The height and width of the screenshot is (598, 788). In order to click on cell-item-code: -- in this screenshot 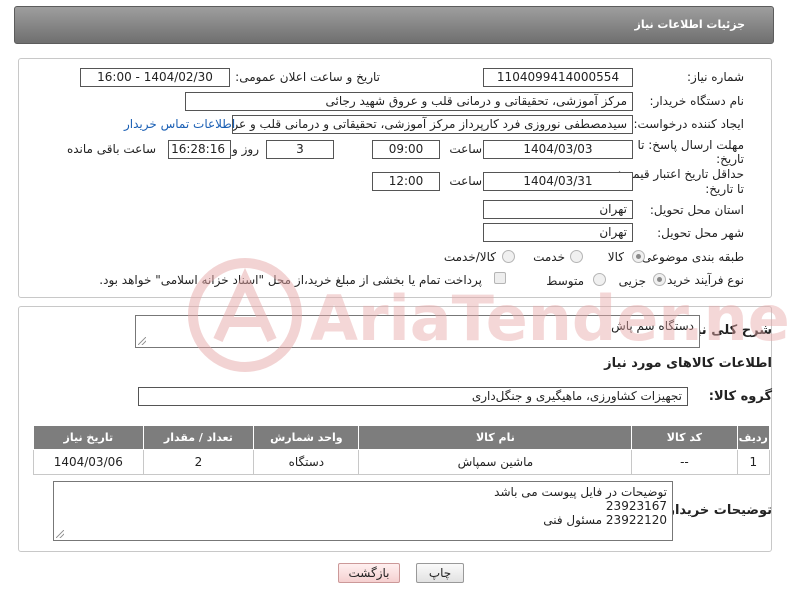, I will do `click(684, 462)`.